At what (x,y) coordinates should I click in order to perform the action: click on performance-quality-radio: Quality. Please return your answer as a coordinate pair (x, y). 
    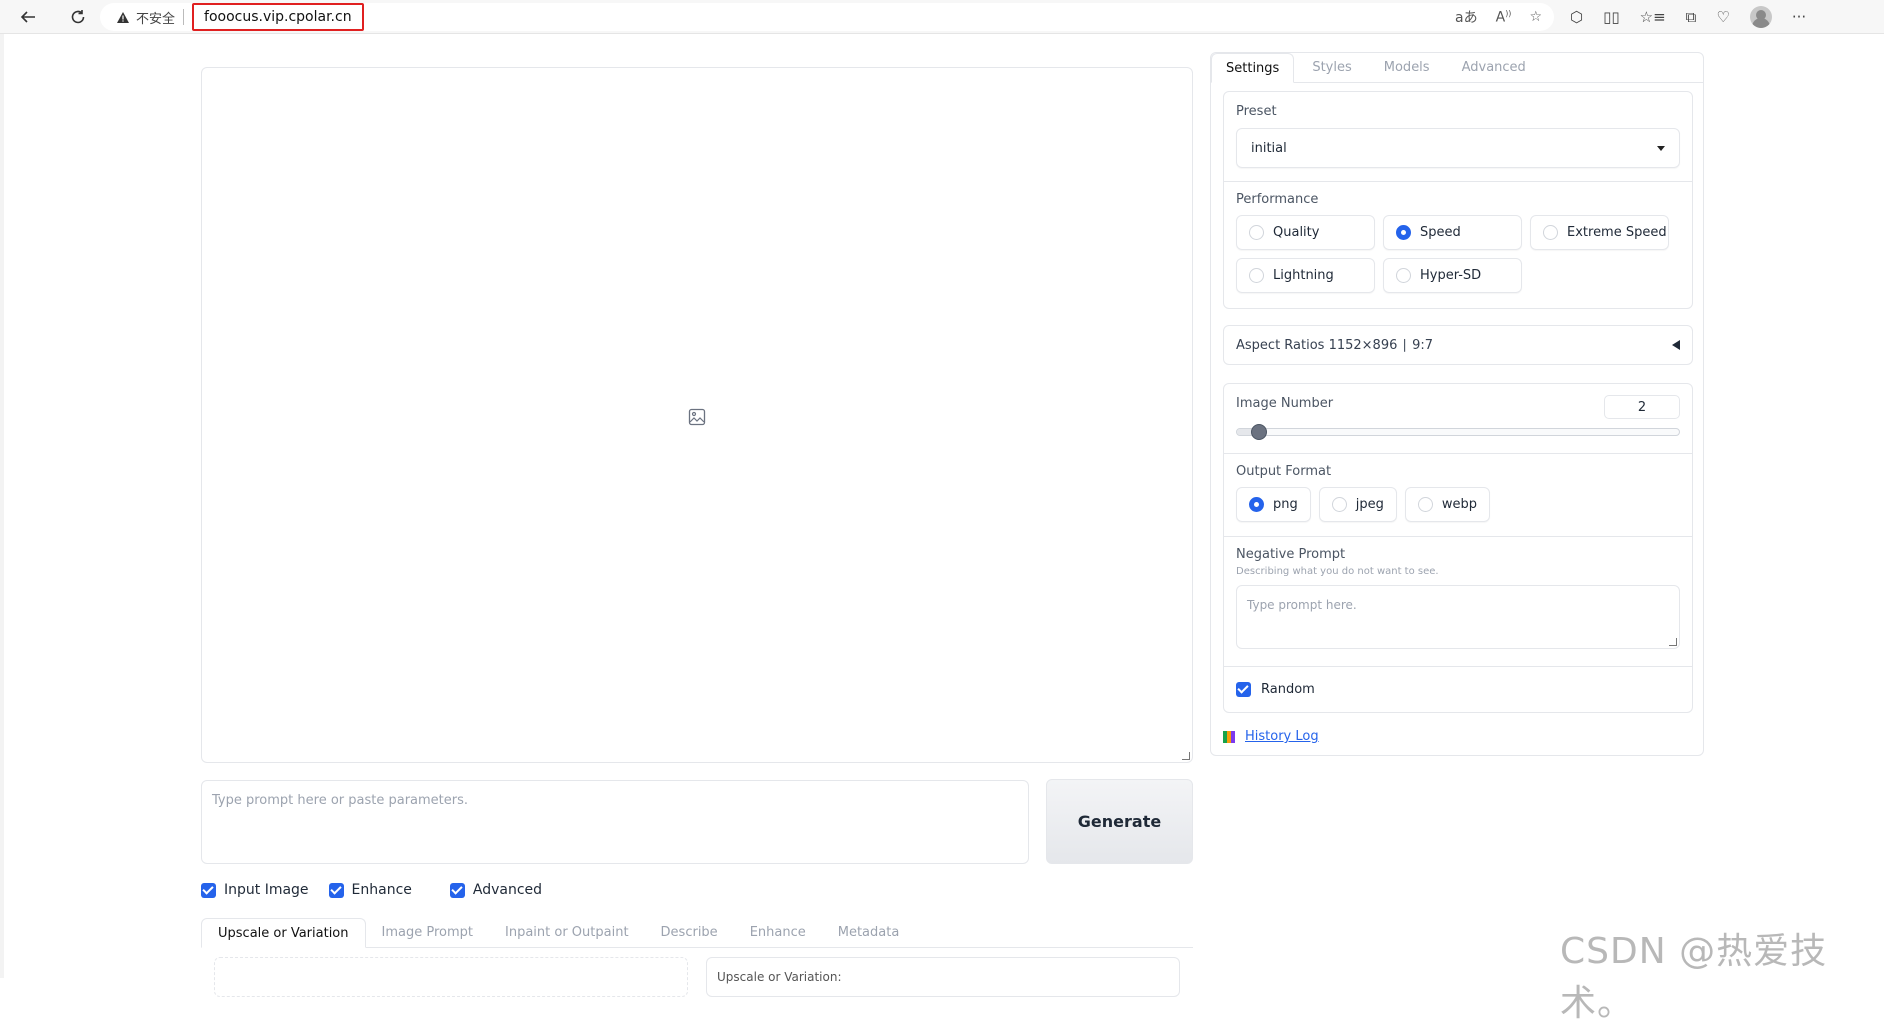
    Looking at the image, I should click on (1305, 232).